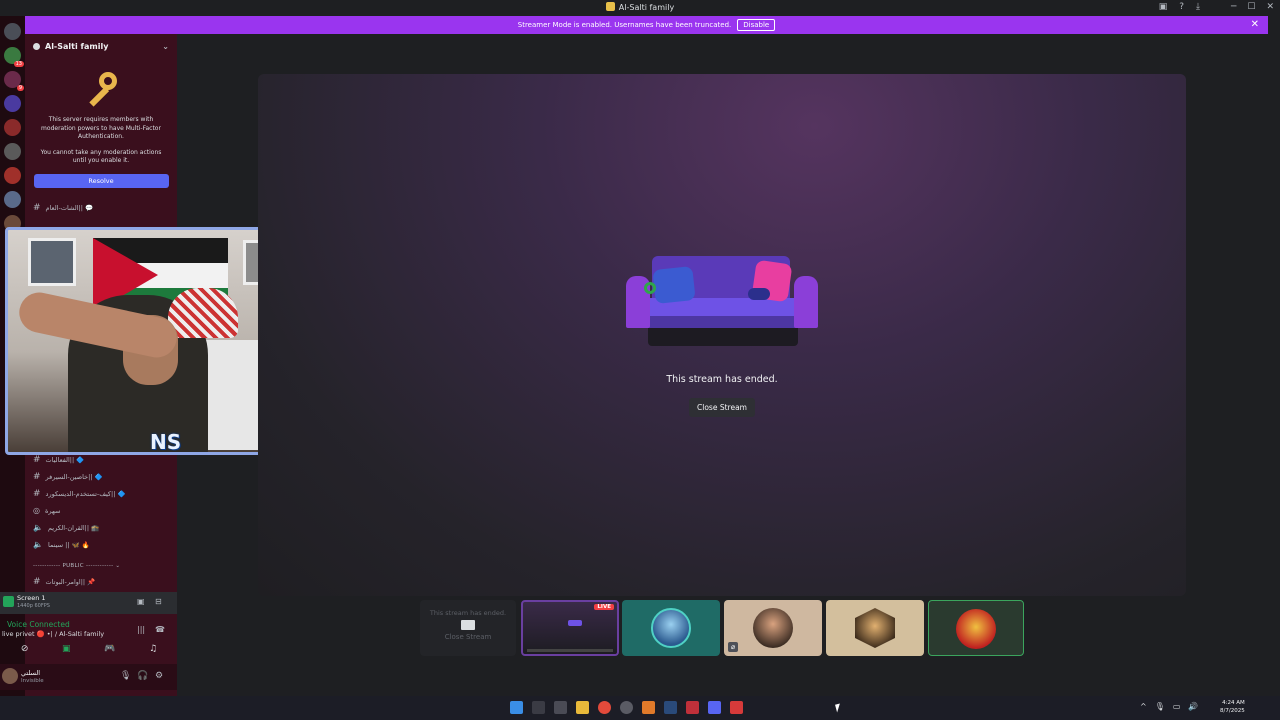  What do you see at coordinates (64, 582) in the screenshot?
I see `channel-item: # اوامر-البوتات|| 📌` at bounding box center [64, 582].